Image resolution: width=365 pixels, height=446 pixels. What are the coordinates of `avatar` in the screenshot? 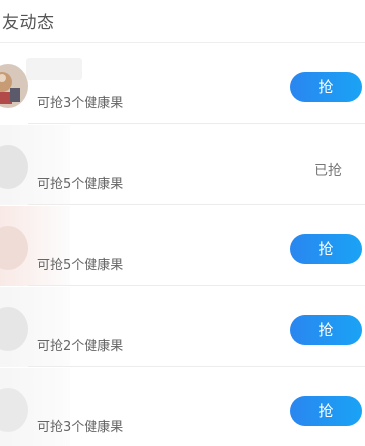 It's located at (14, 86).